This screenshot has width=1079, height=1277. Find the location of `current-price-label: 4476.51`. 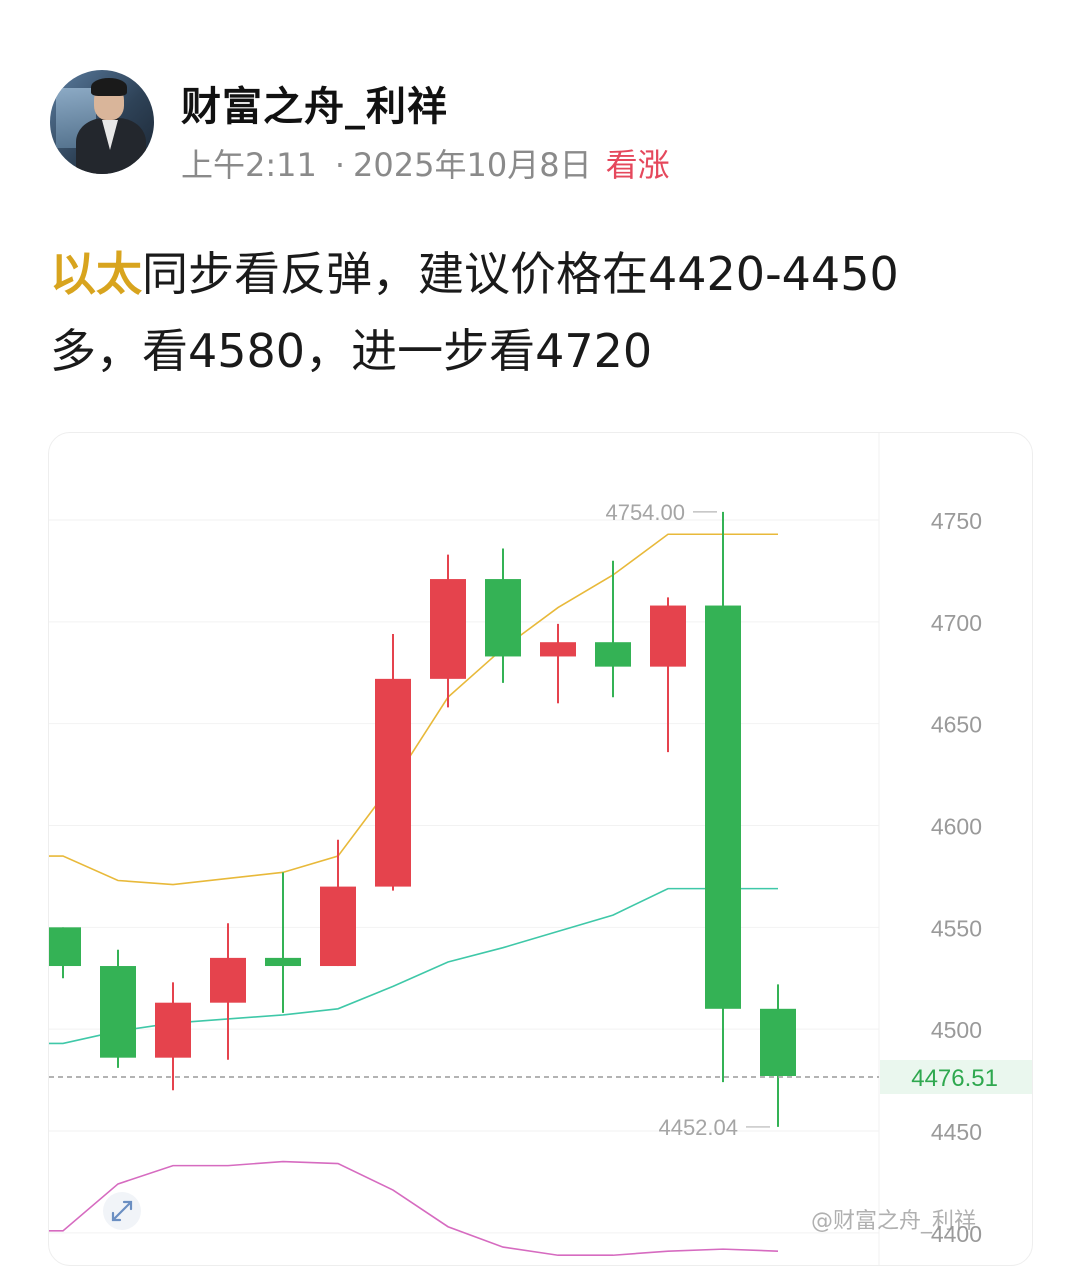

current-price-label: 4476.51 is located at coordinates (954, 1078).